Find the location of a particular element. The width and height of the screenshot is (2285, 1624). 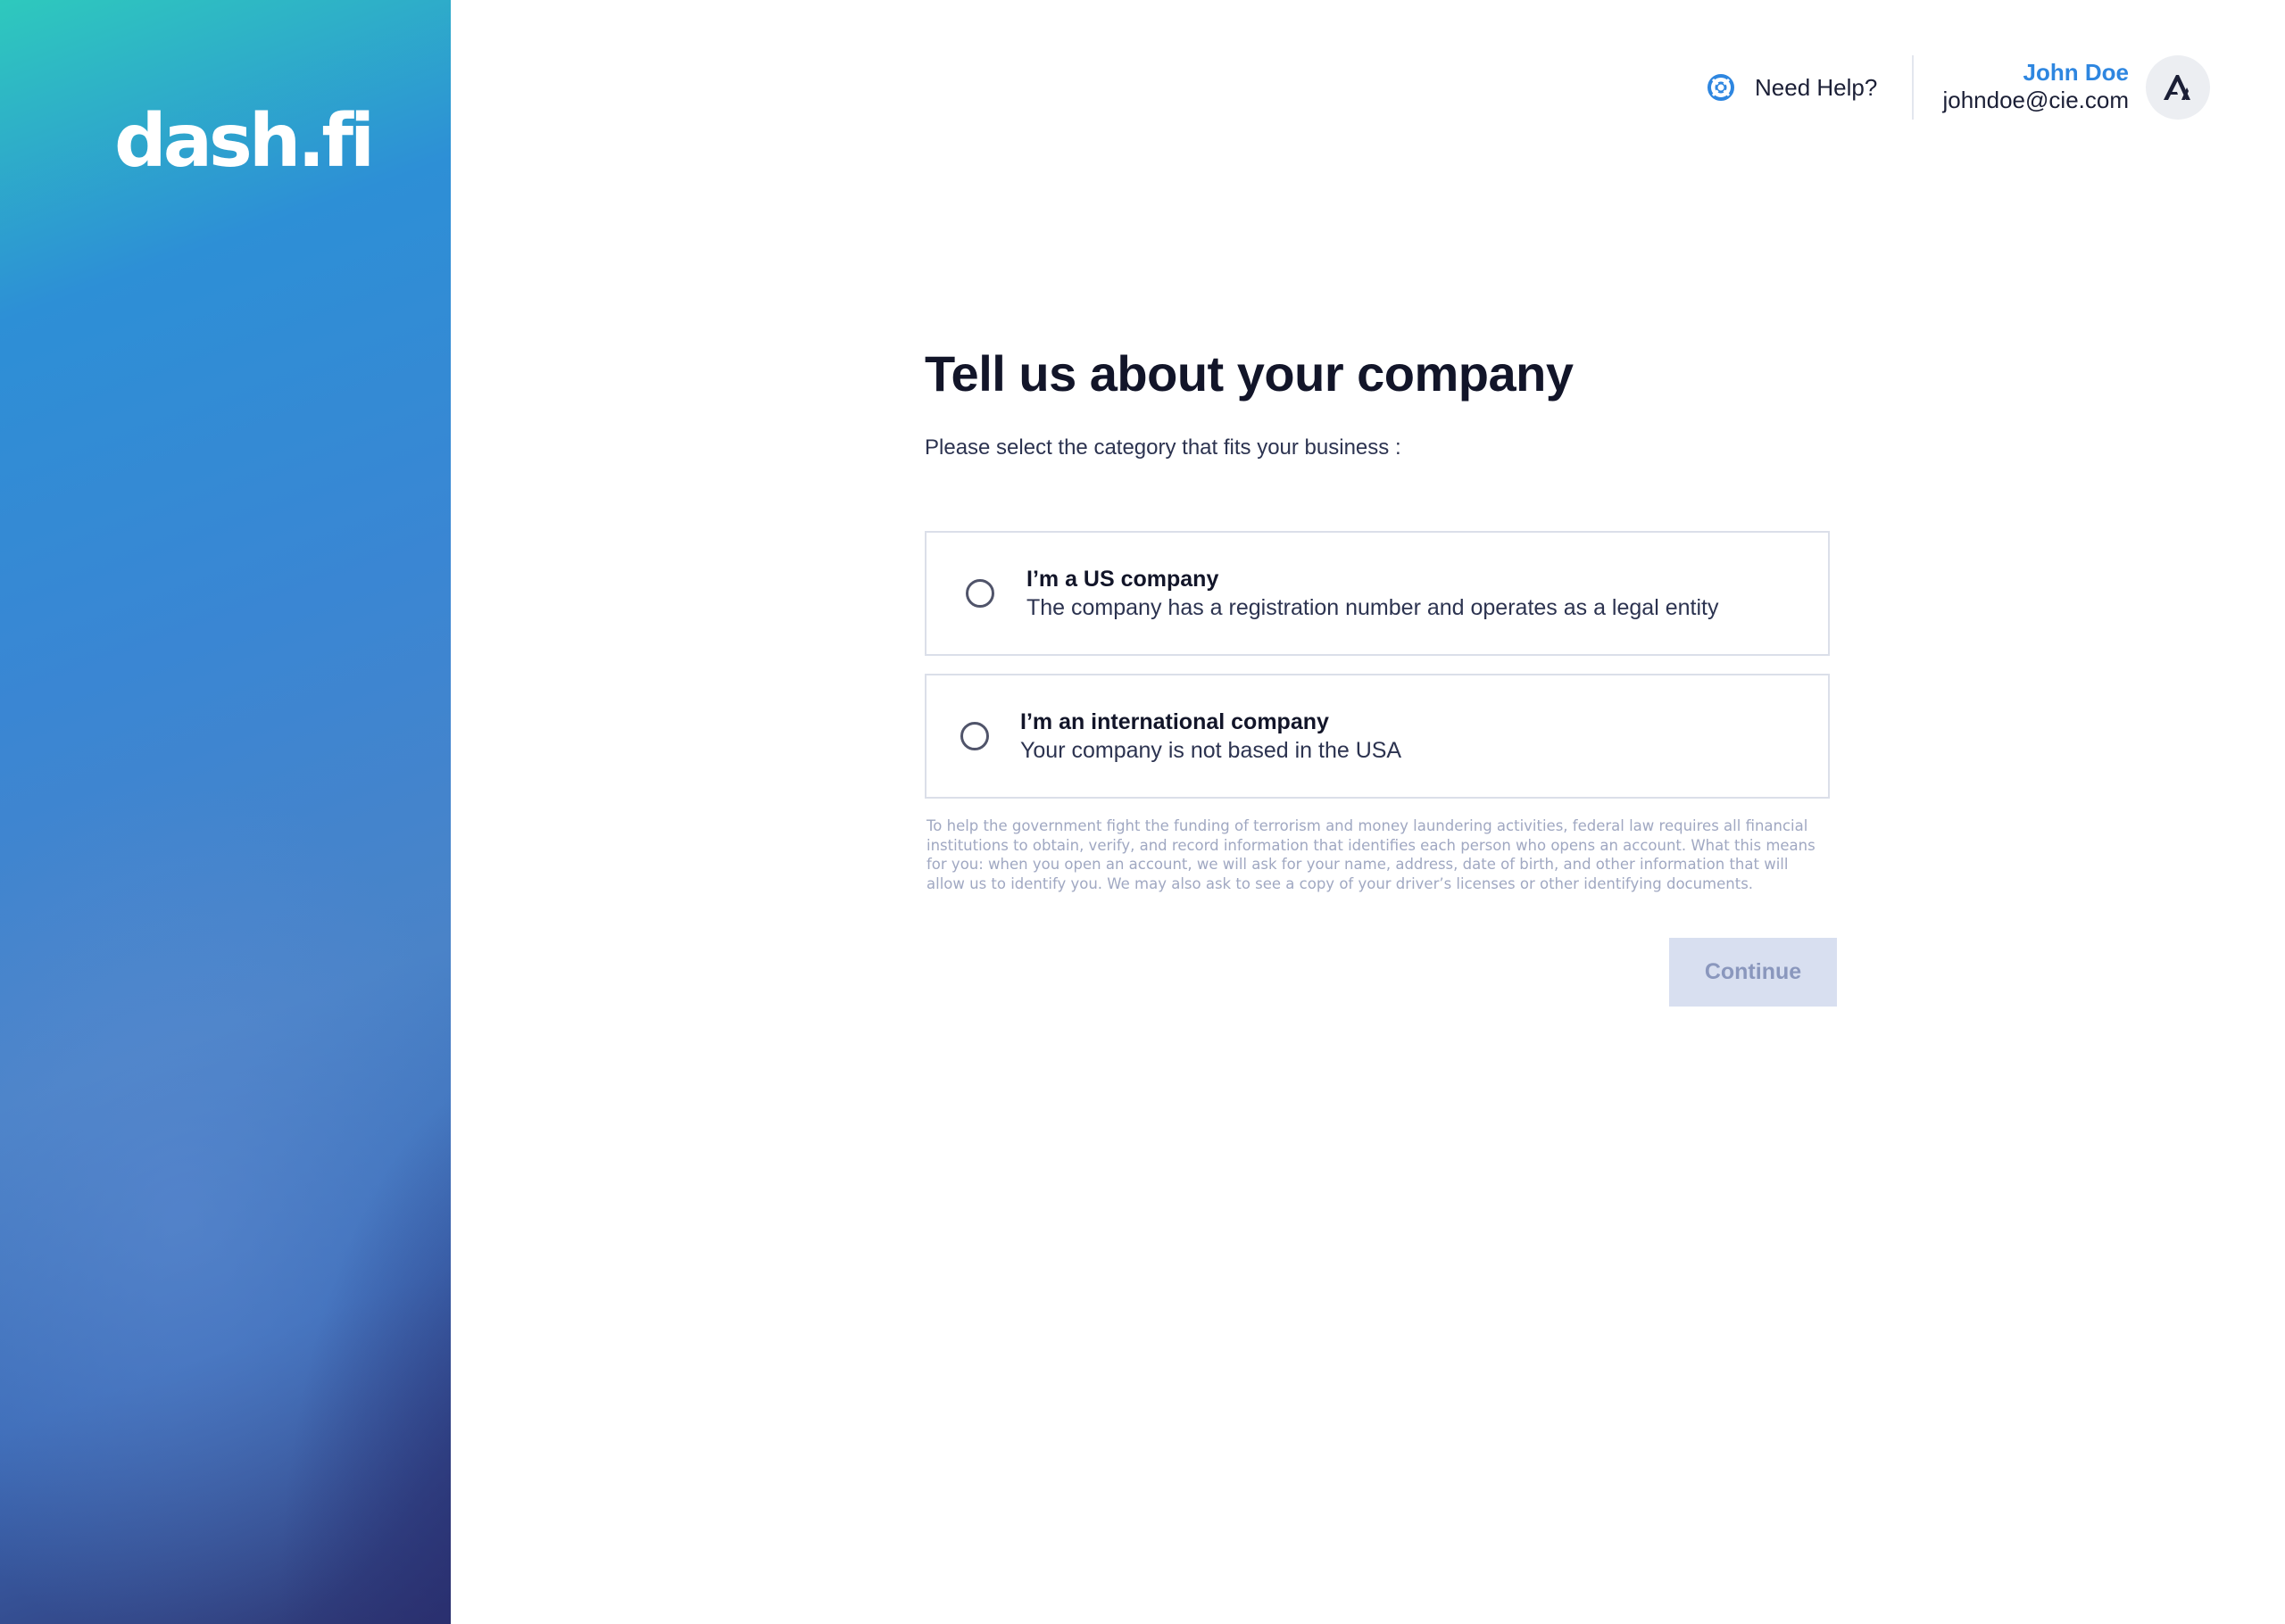

avatar-logo-icon is located at coordinates (2177, 87).